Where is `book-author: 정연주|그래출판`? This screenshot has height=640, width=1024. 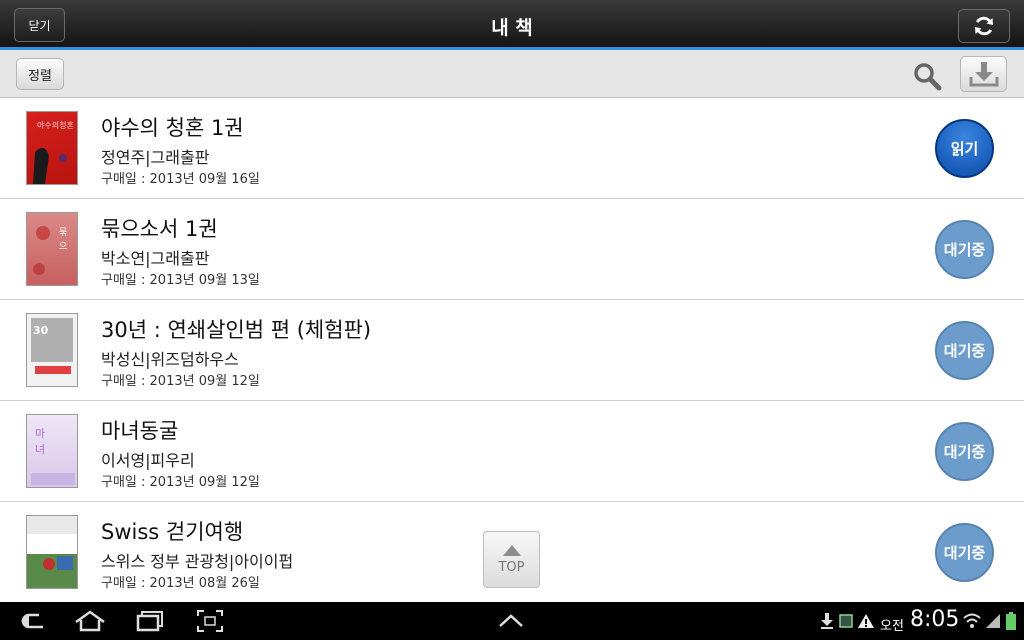 book-author: 정연주|그래출판 is located at coordinates (155, 157).